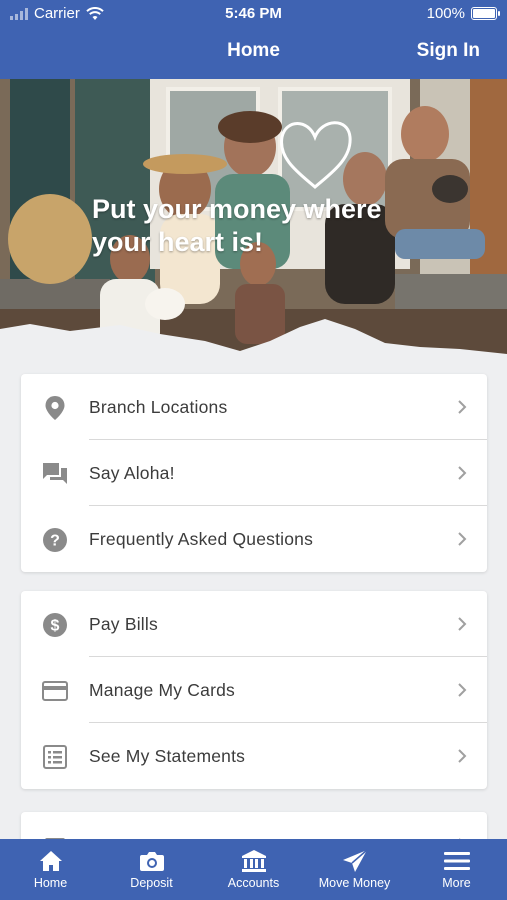 This screenshot has width=507, height=900. I want to click on pay-bills-label: Pay Bills, so click(123, 623).